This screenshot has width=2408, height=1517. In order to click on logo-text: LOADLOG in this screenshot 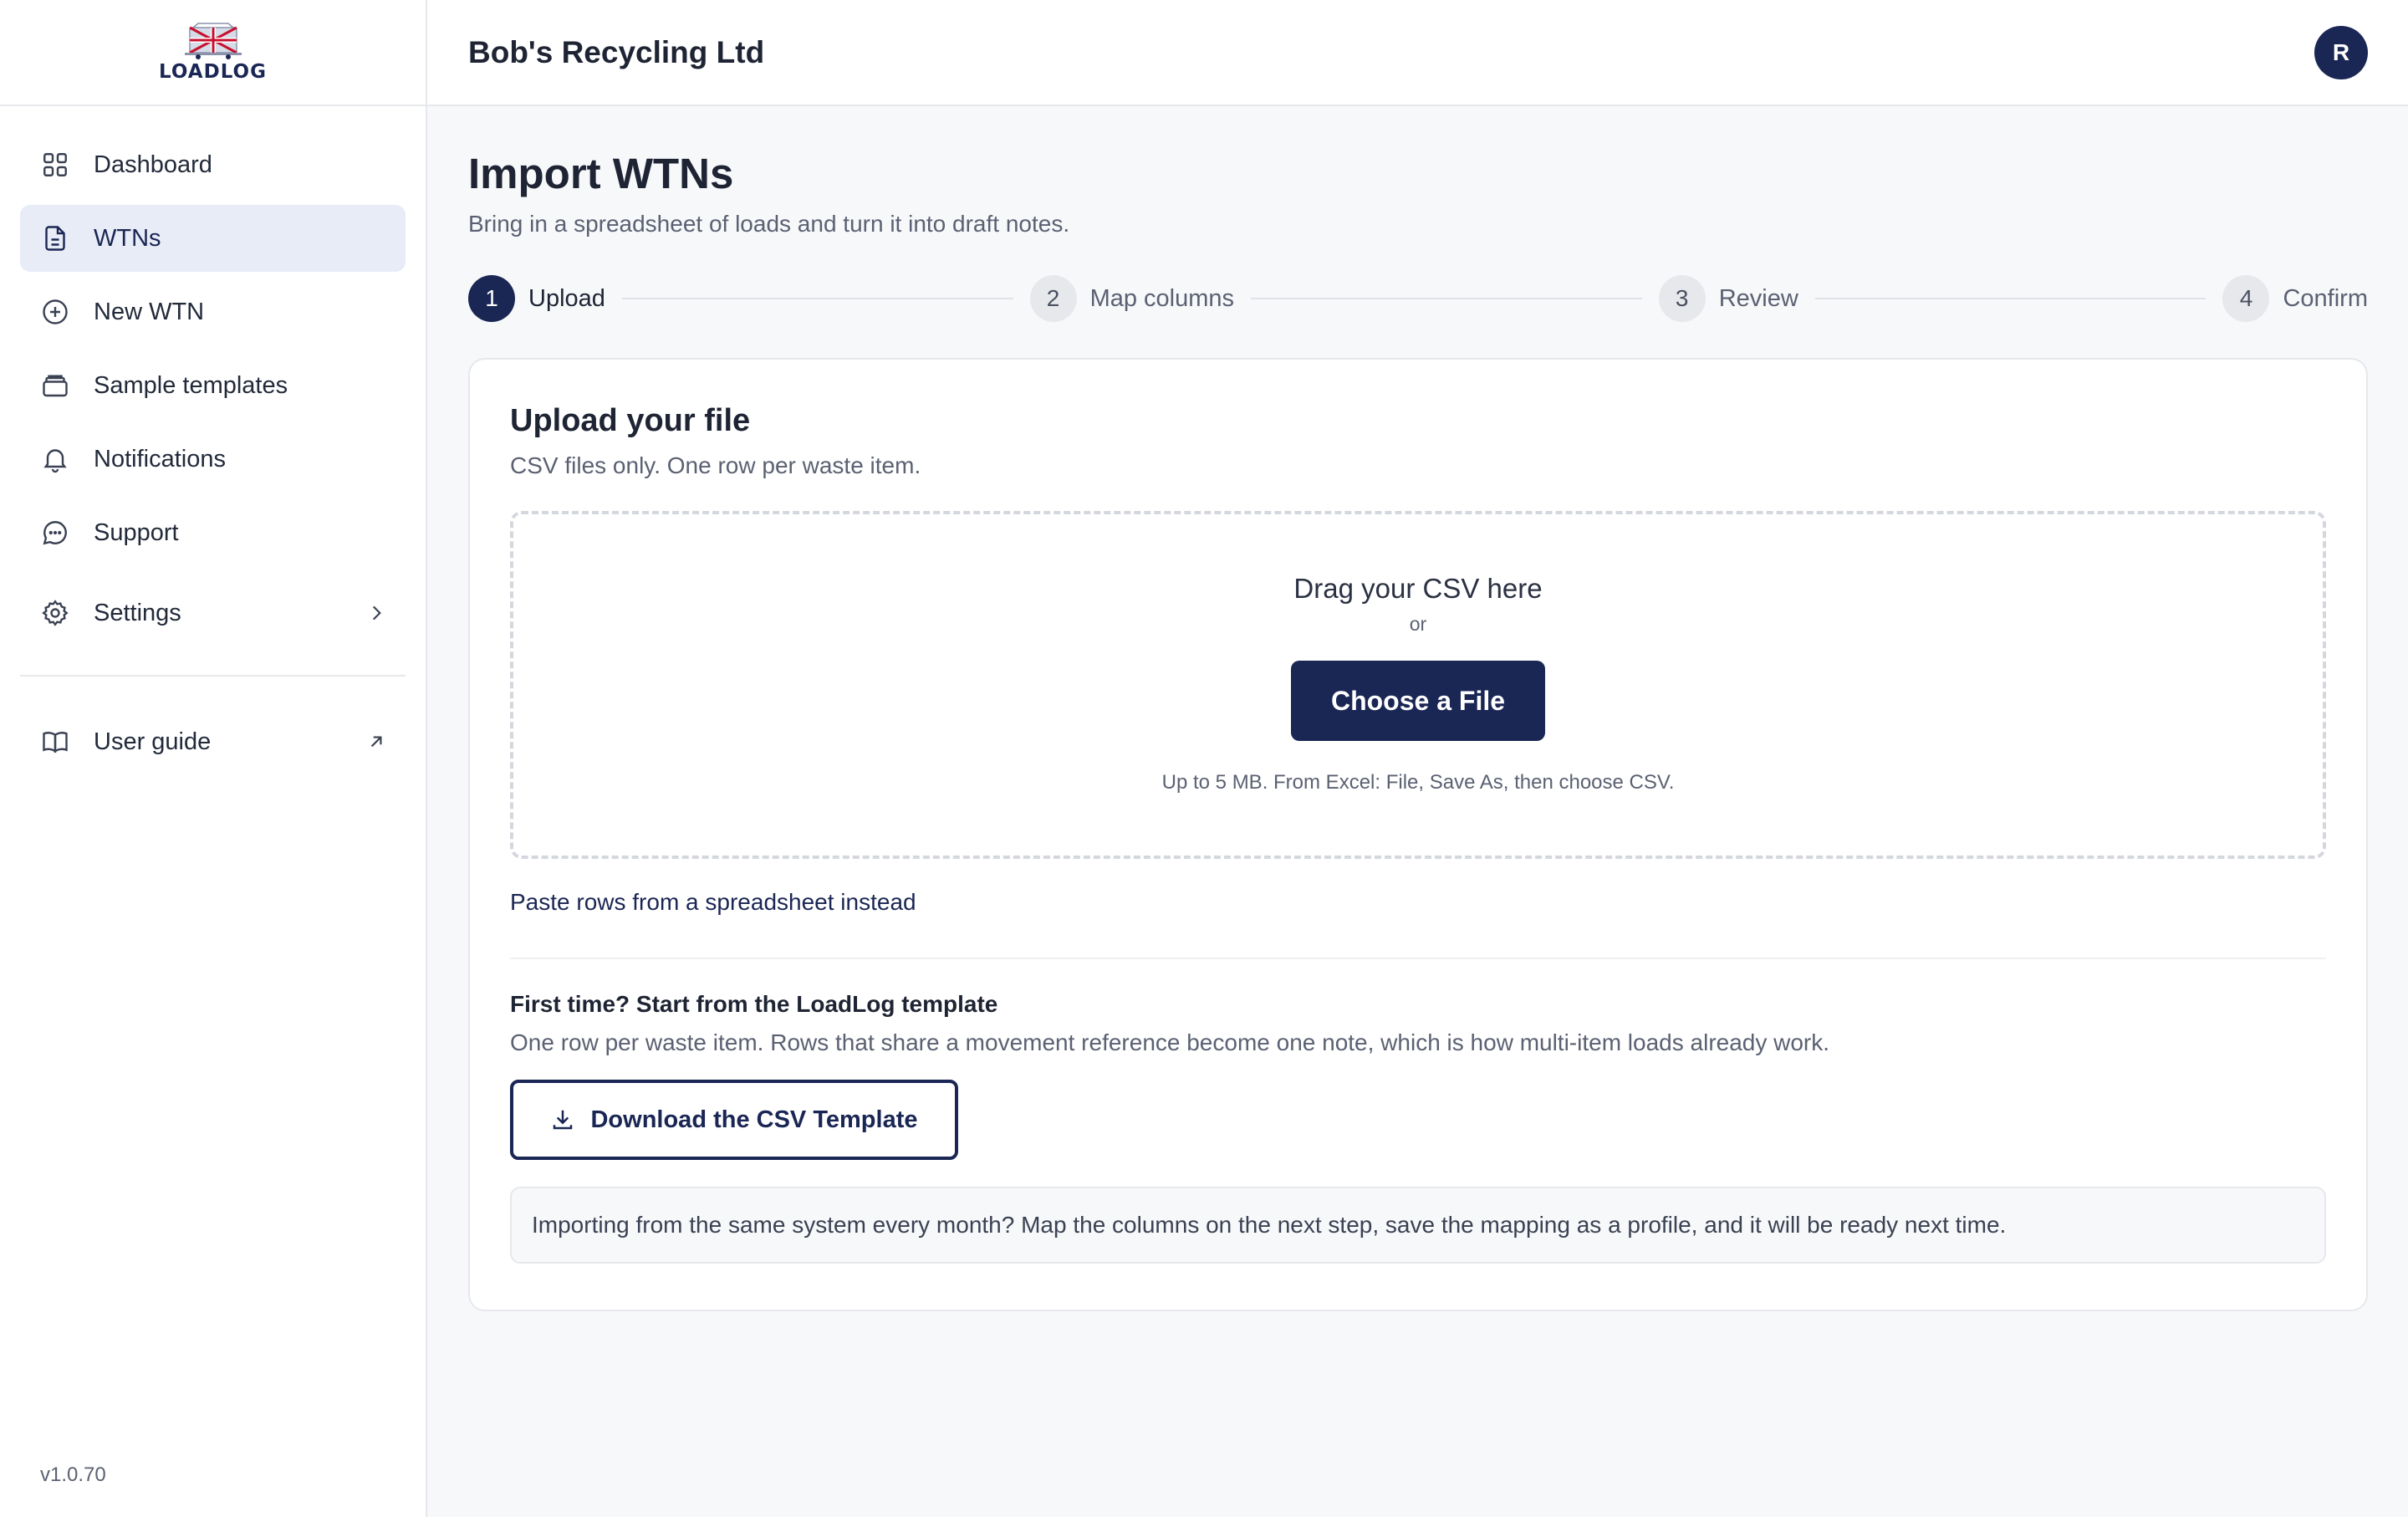, I will do `click(213, 72)`.